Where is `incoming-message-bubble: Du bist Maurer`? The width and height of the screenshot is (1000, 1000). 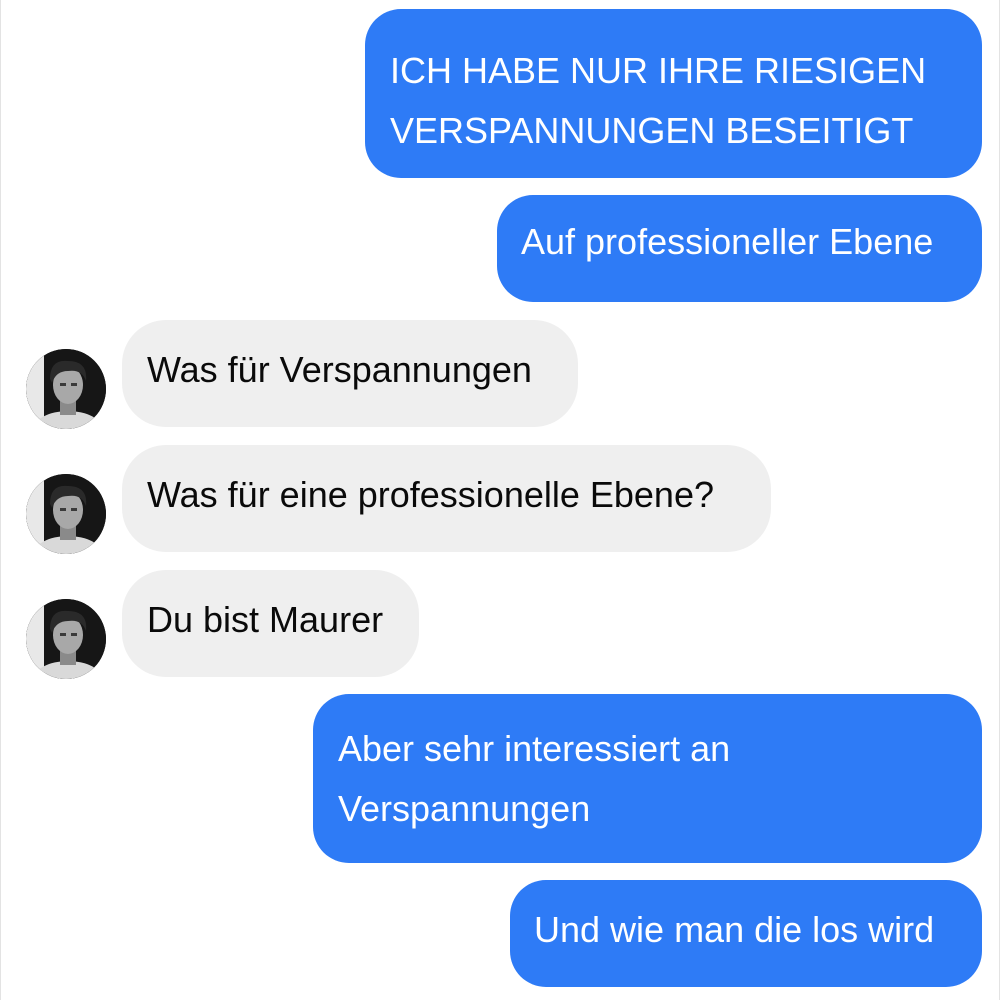 incoming-message-bubble: Du bist Maurer is located at coordinates (270, 623).